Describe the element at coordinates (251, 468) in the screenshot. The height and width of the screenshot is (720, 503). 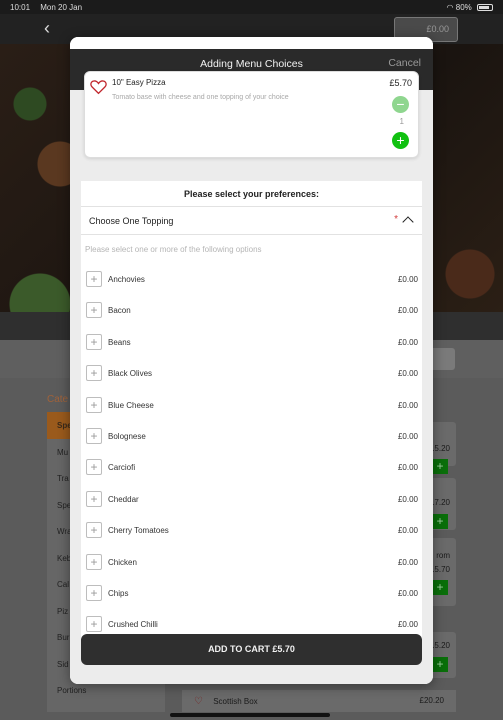
I see `topping-option: + Carciofi £0.00` at that location.